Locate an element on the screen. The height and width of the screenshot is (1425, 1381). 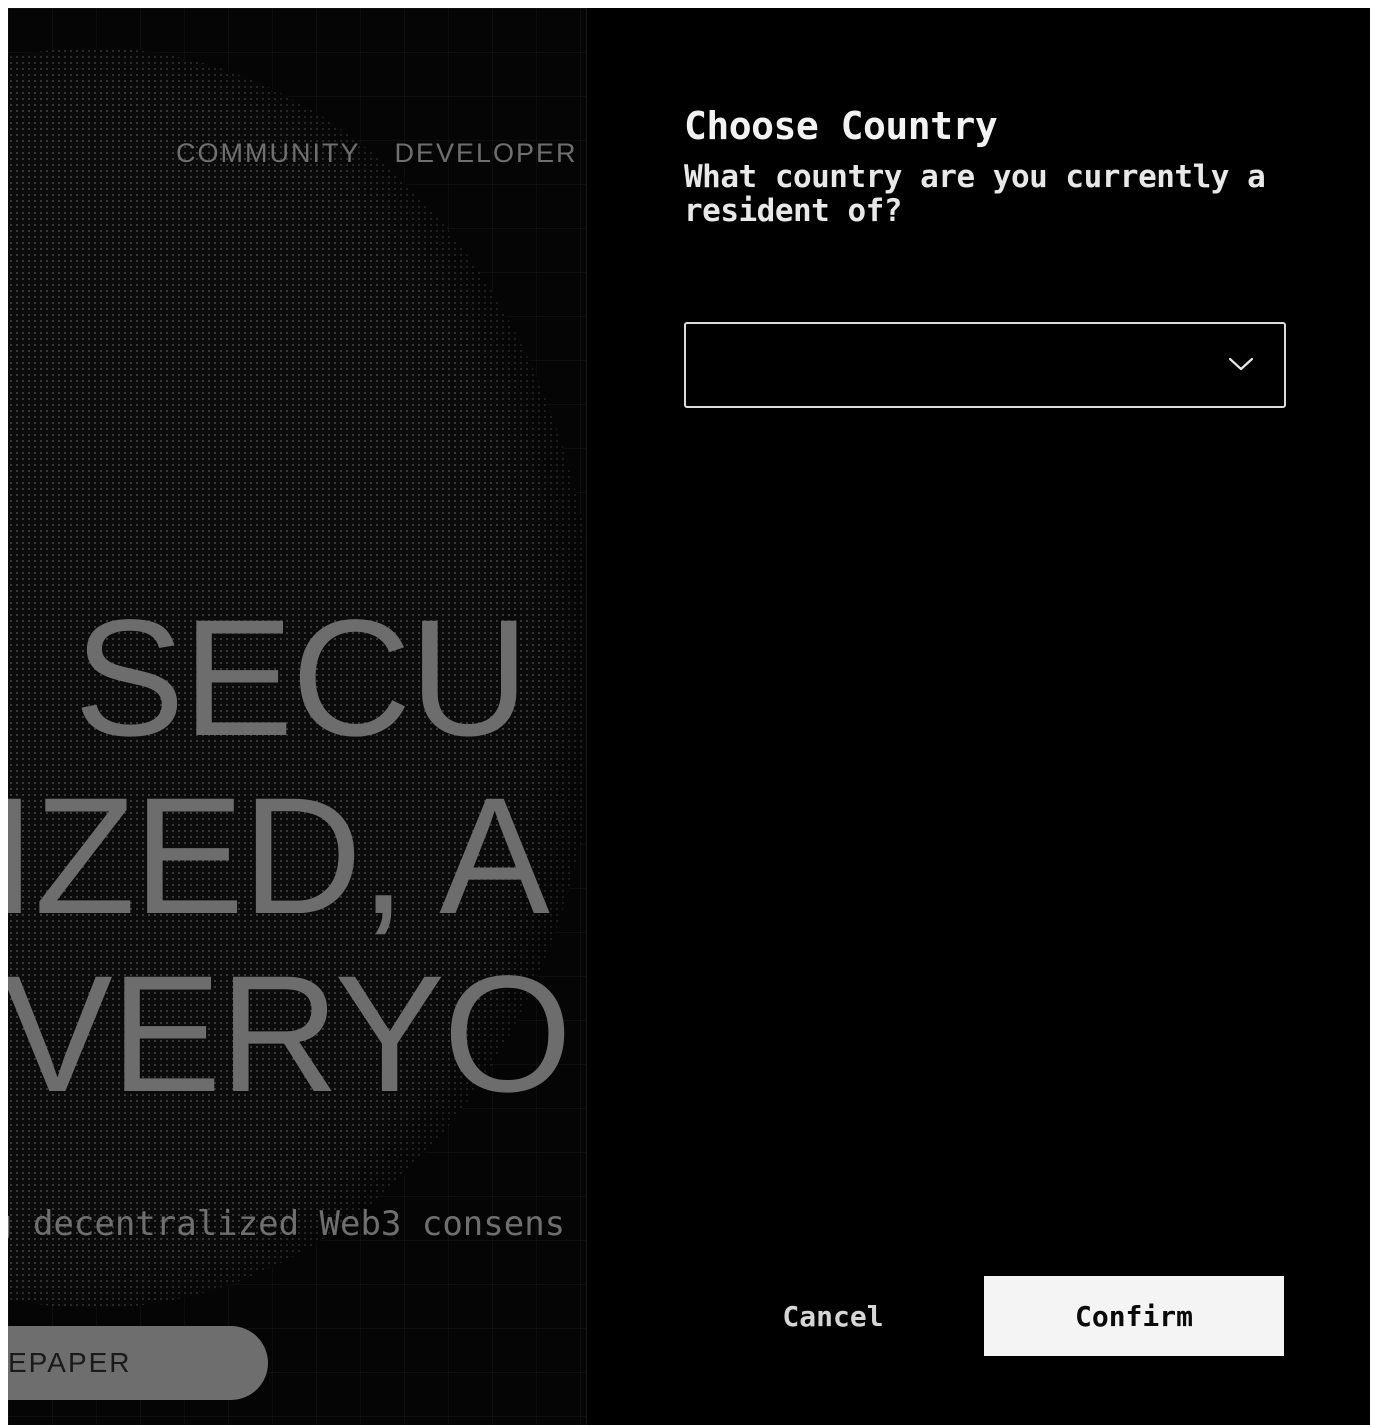
country-select-value is located at coordinates (790, 364).